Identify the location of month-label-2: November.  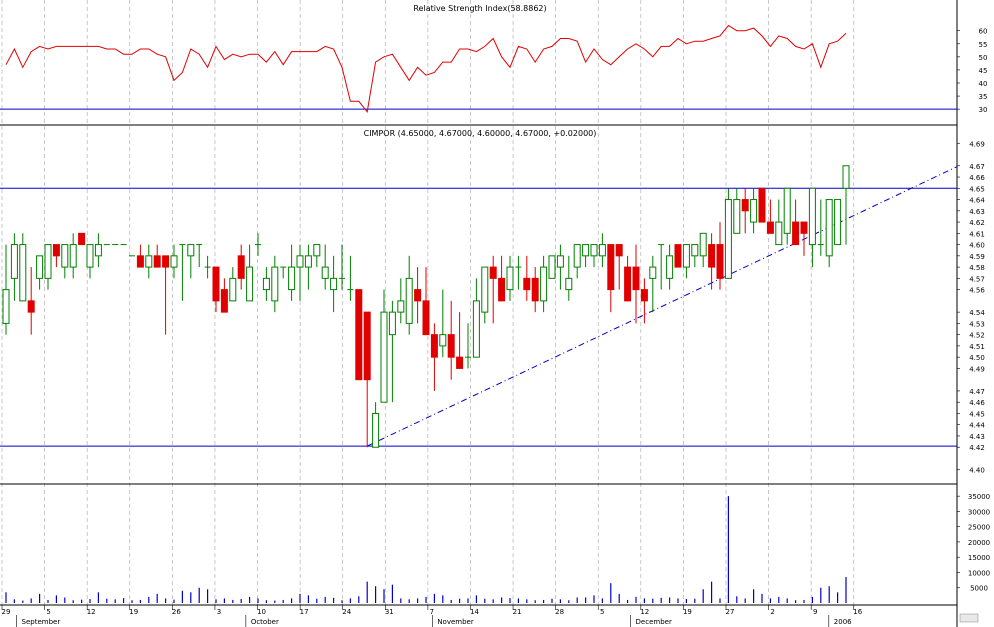
(455, 622).